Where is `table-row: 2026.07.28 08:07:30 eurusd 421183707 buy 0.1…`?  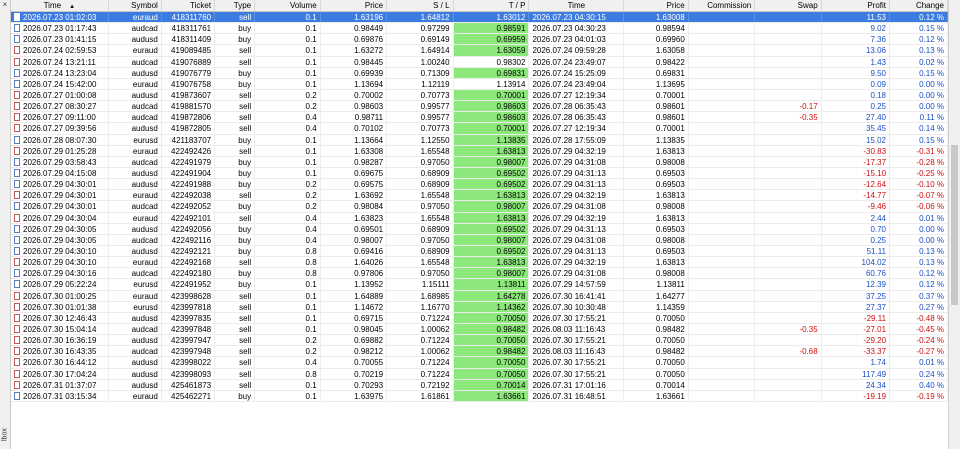 table-row: 2026.07.28 08:07:30 eurusd 421183707 buy 0.1… is located at coordinates (479, 140).